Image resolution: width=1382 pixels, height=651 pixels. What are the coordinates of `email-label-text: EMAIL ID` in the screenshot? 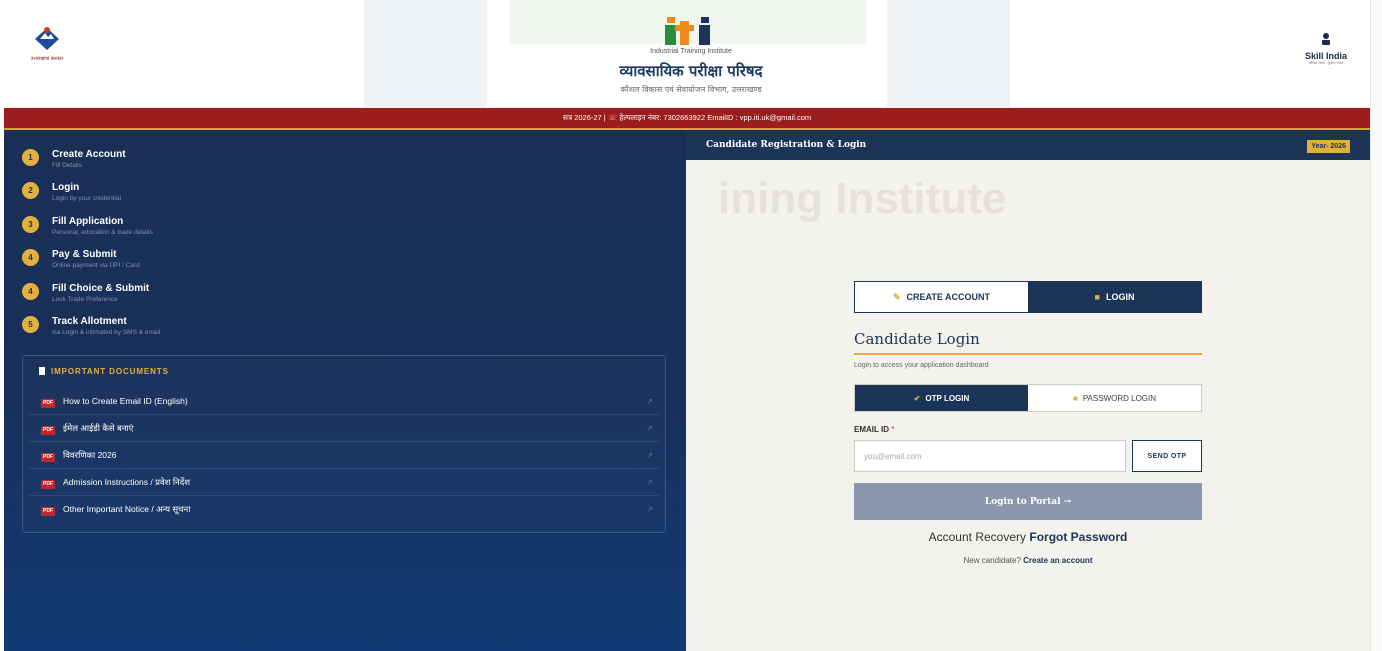 It's located at (871, 429).